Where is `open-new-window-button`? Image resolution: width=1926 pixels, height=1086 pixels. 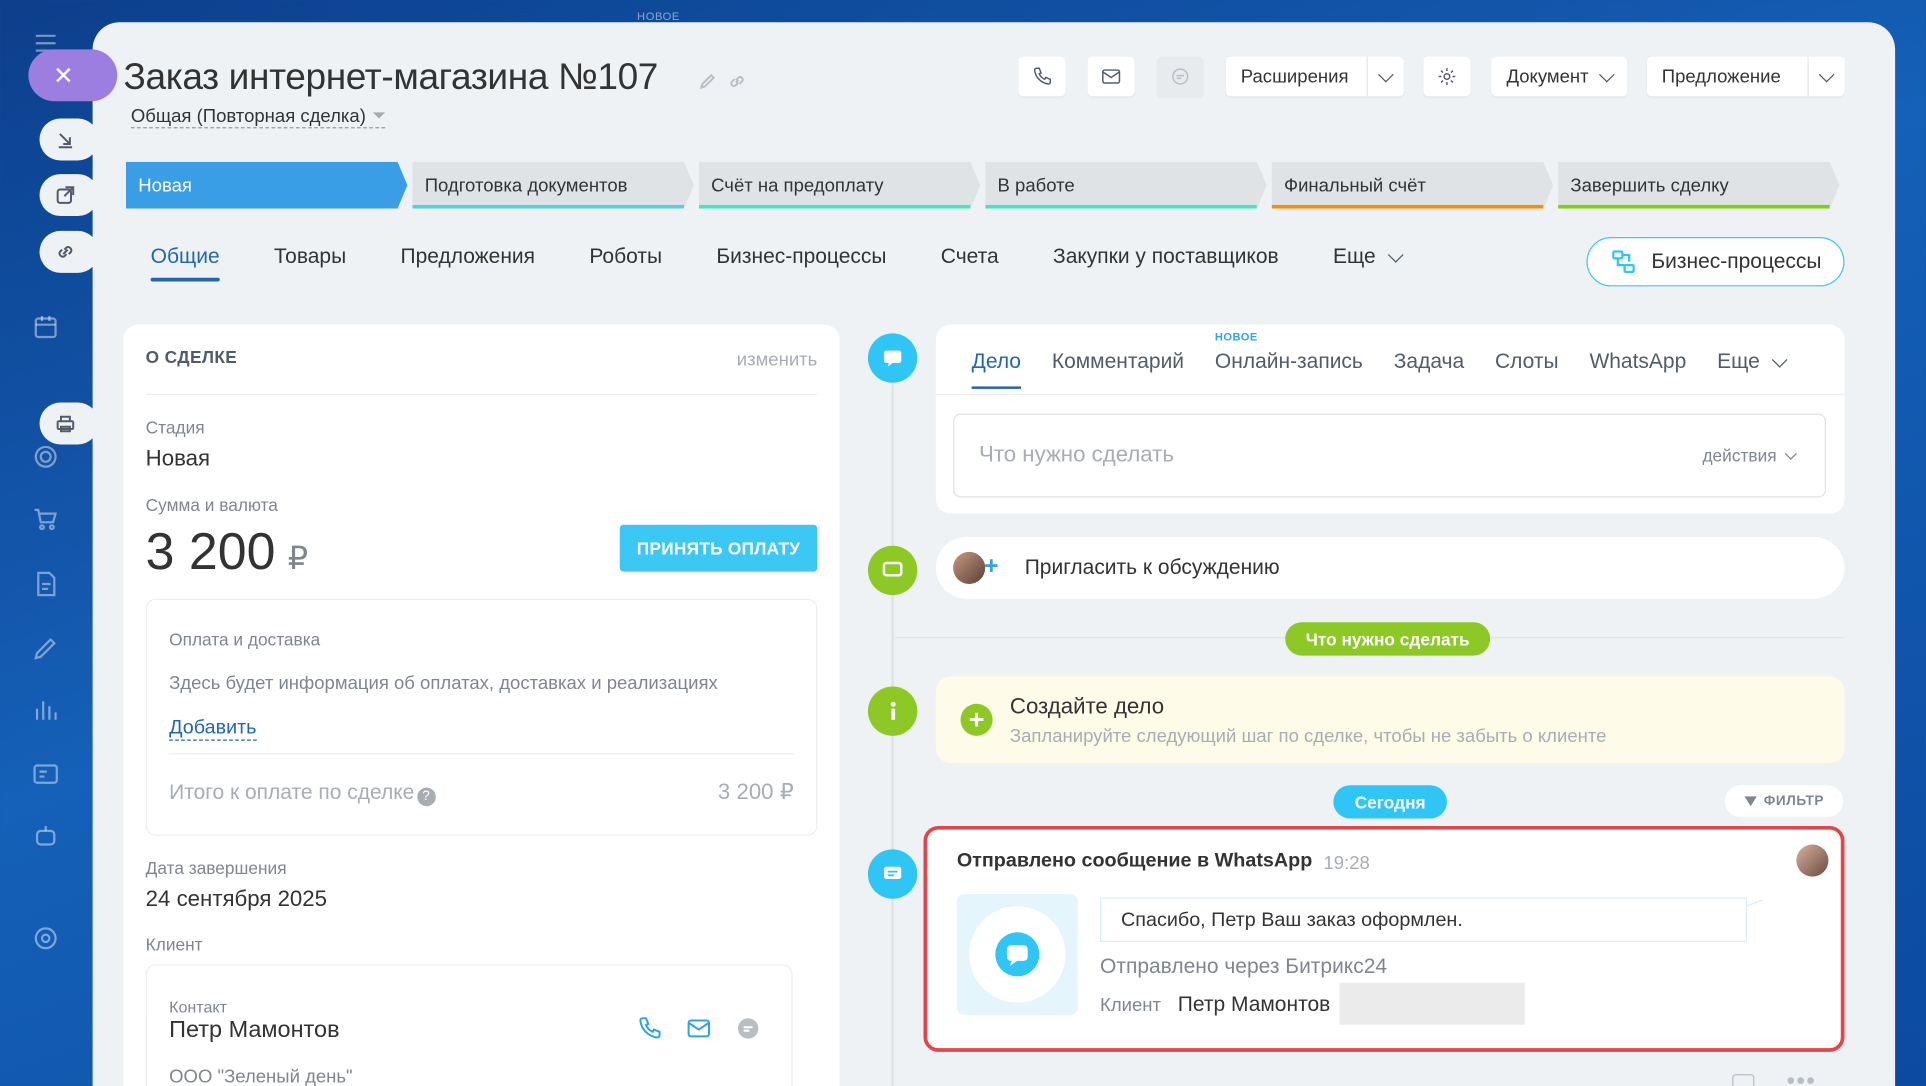
open-new-window-button is located at coordinates (69, 195).